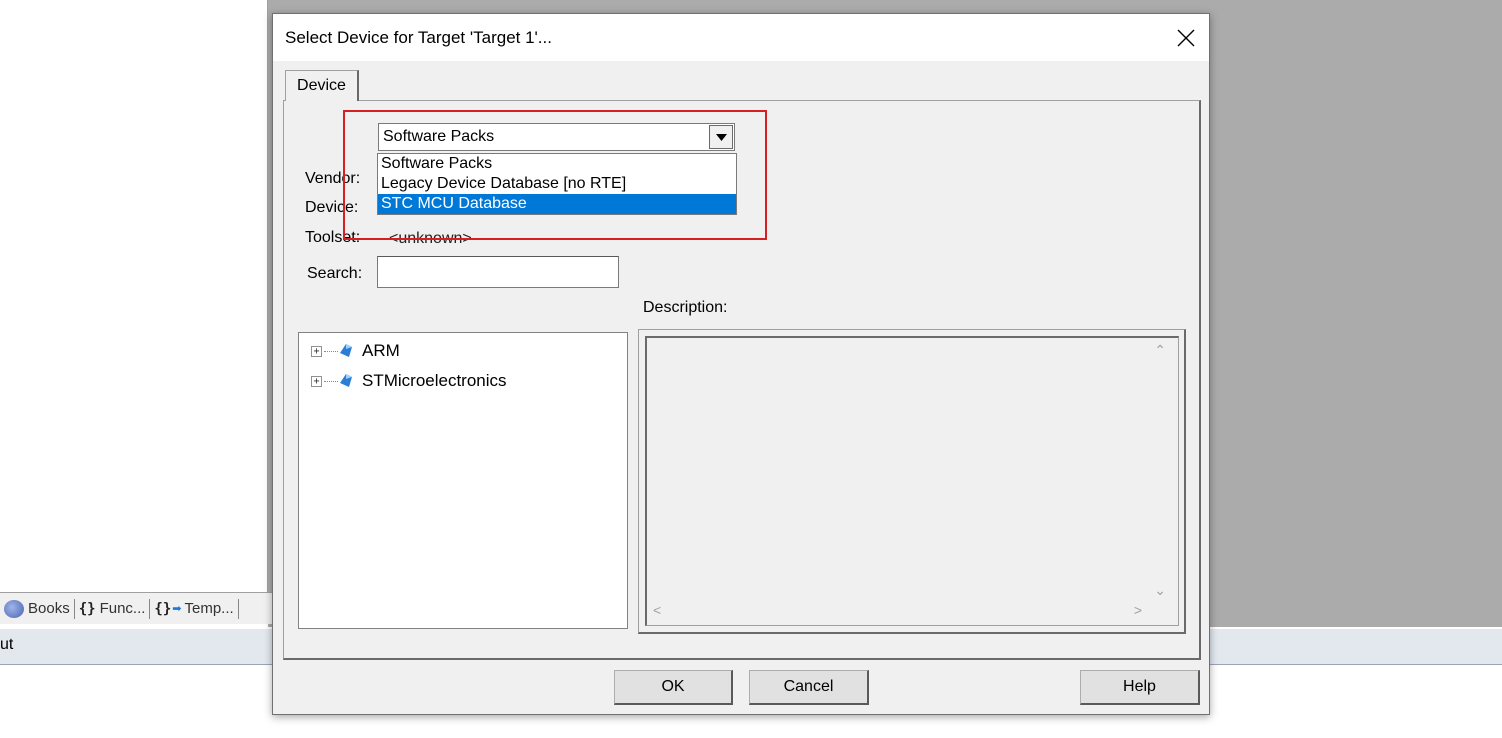 The image size is (1502, 738). Describe the element at coordinates (335, 273) in the screenshot. I see `search-label: Search:` at that location.